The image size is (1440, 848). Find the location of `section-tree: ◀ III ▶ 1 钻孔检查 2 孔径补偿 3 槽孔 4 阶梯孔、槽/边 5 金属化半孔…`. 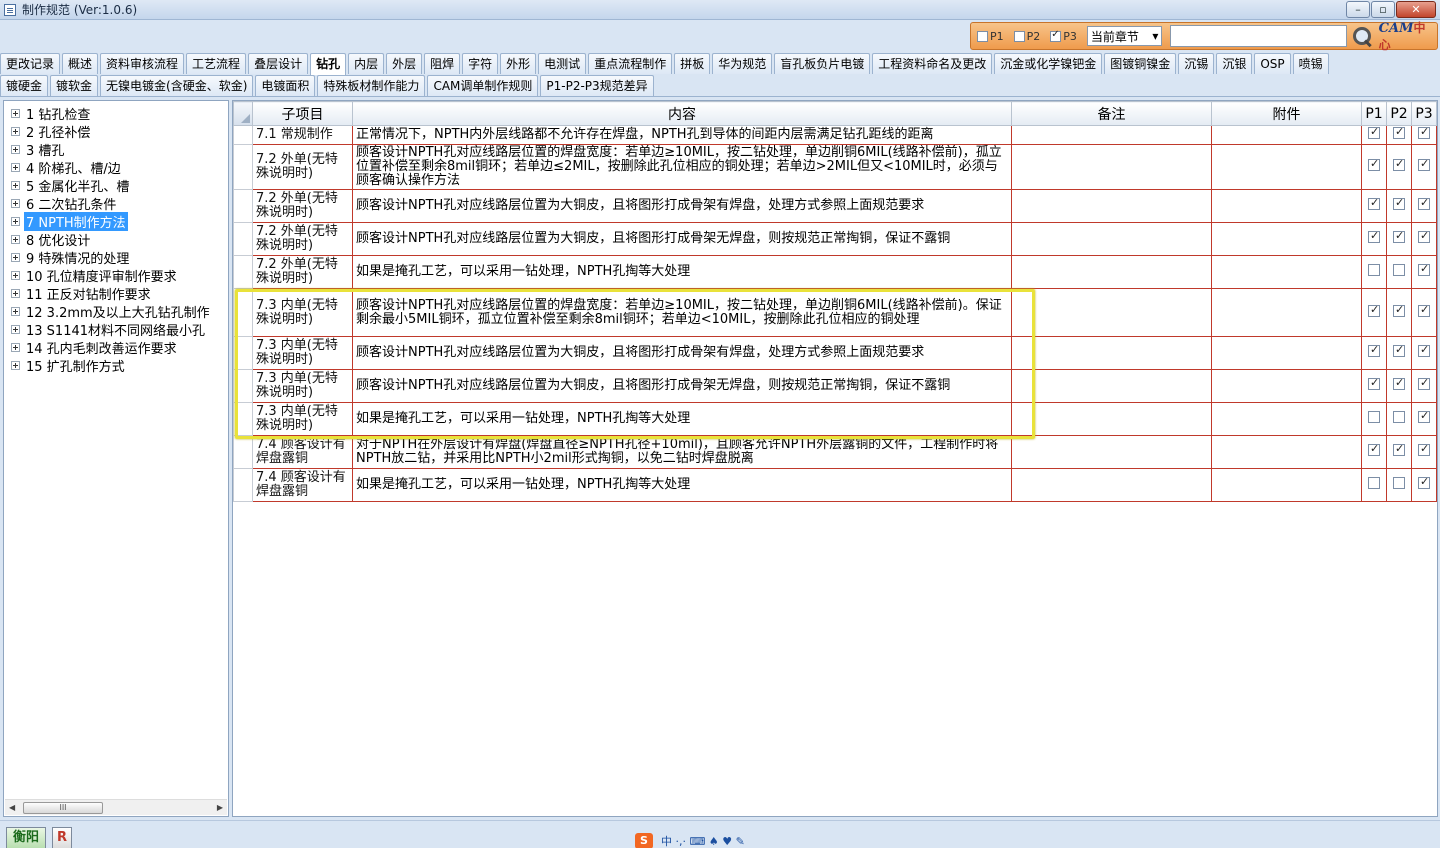

section-tree: ◀ III ▶ 1 钻孔检查 2 孔径补偿 3 槽孔 4 阶梯孔、槽/边 5 金属化半孔… is located at coordinates (116, 458).